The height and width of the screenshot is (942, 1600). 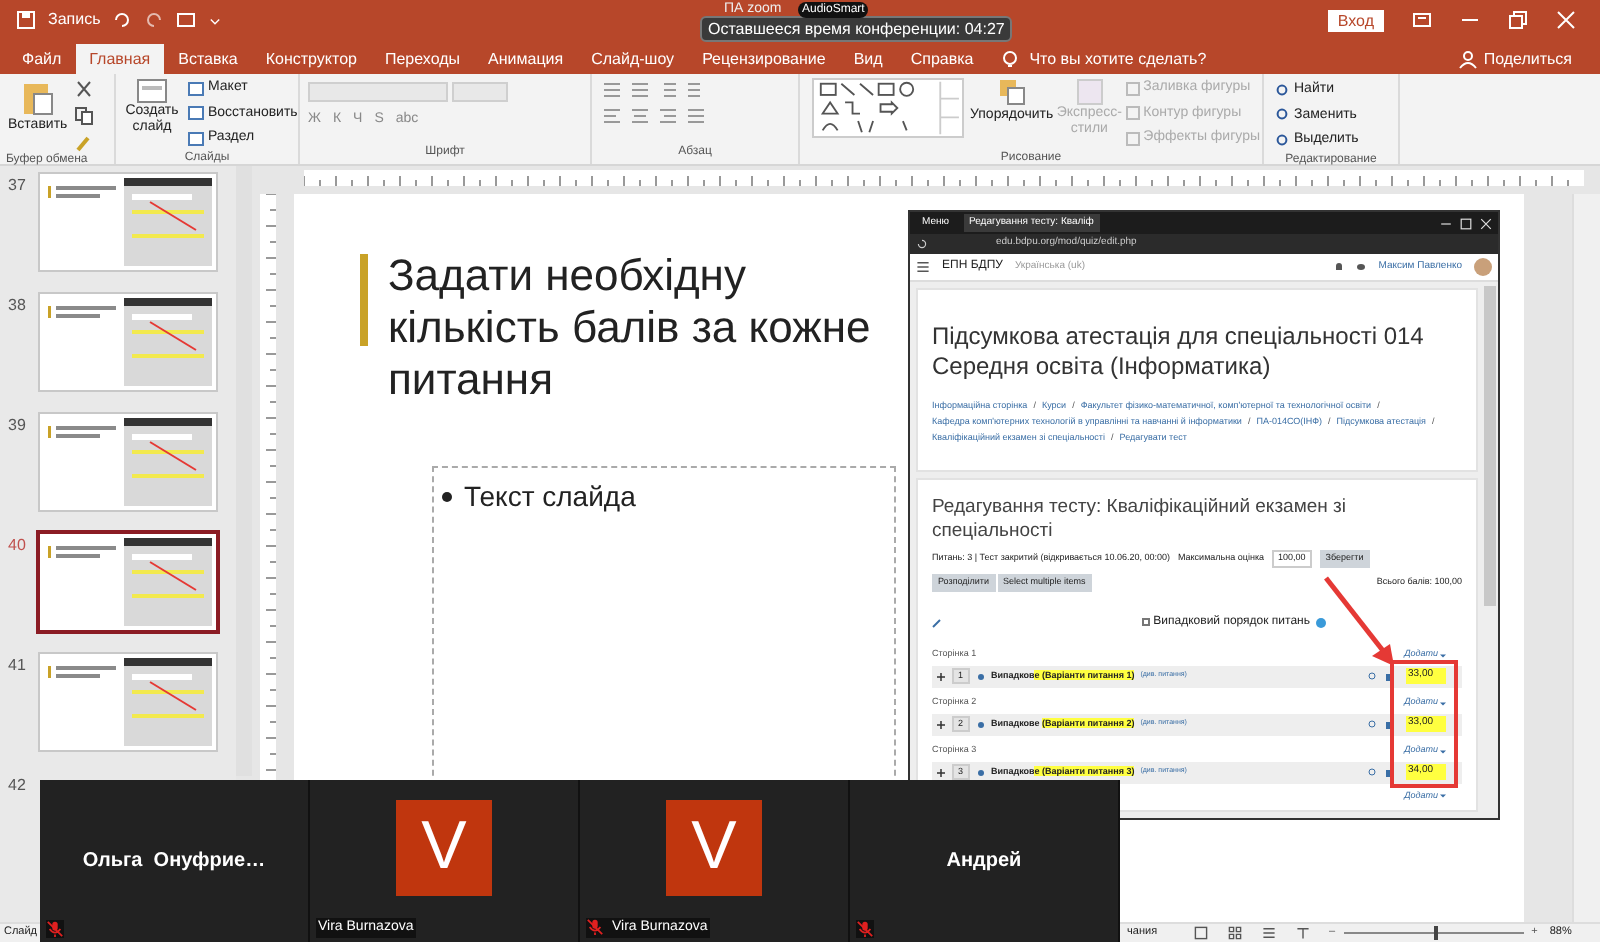 I want to click on slide-number: 39, so click(x=18, y=426).